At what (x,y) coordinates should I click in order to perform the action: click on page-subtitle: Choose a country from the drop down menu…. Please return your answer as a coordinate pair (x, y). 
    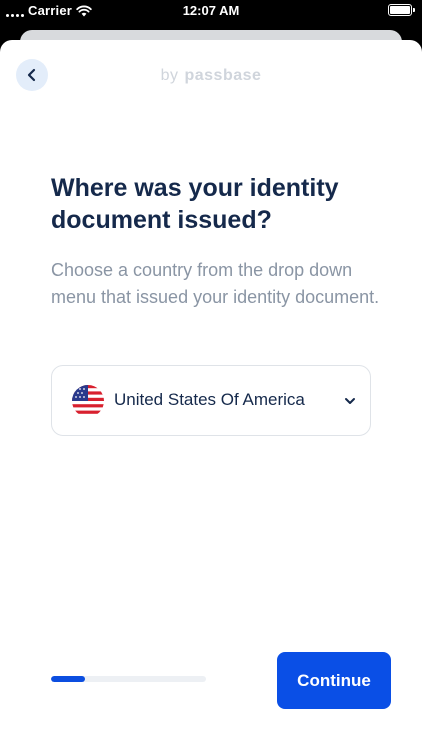
    Looking at the image, I should click on (215, 283).